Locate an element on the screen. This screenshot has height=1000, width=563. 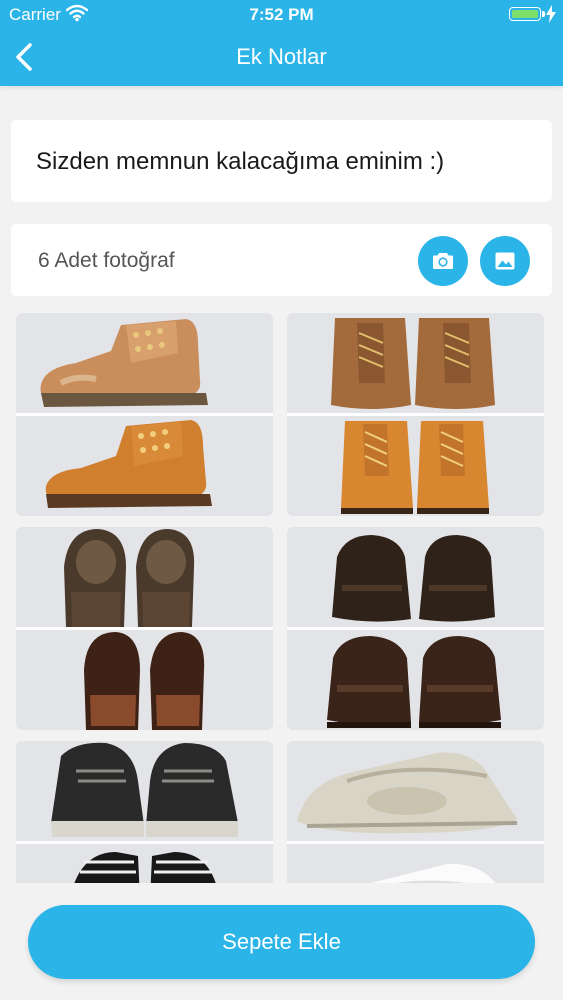
photo-count-label: 6 Adet fotoğraf is located at coordinates (106, 260).